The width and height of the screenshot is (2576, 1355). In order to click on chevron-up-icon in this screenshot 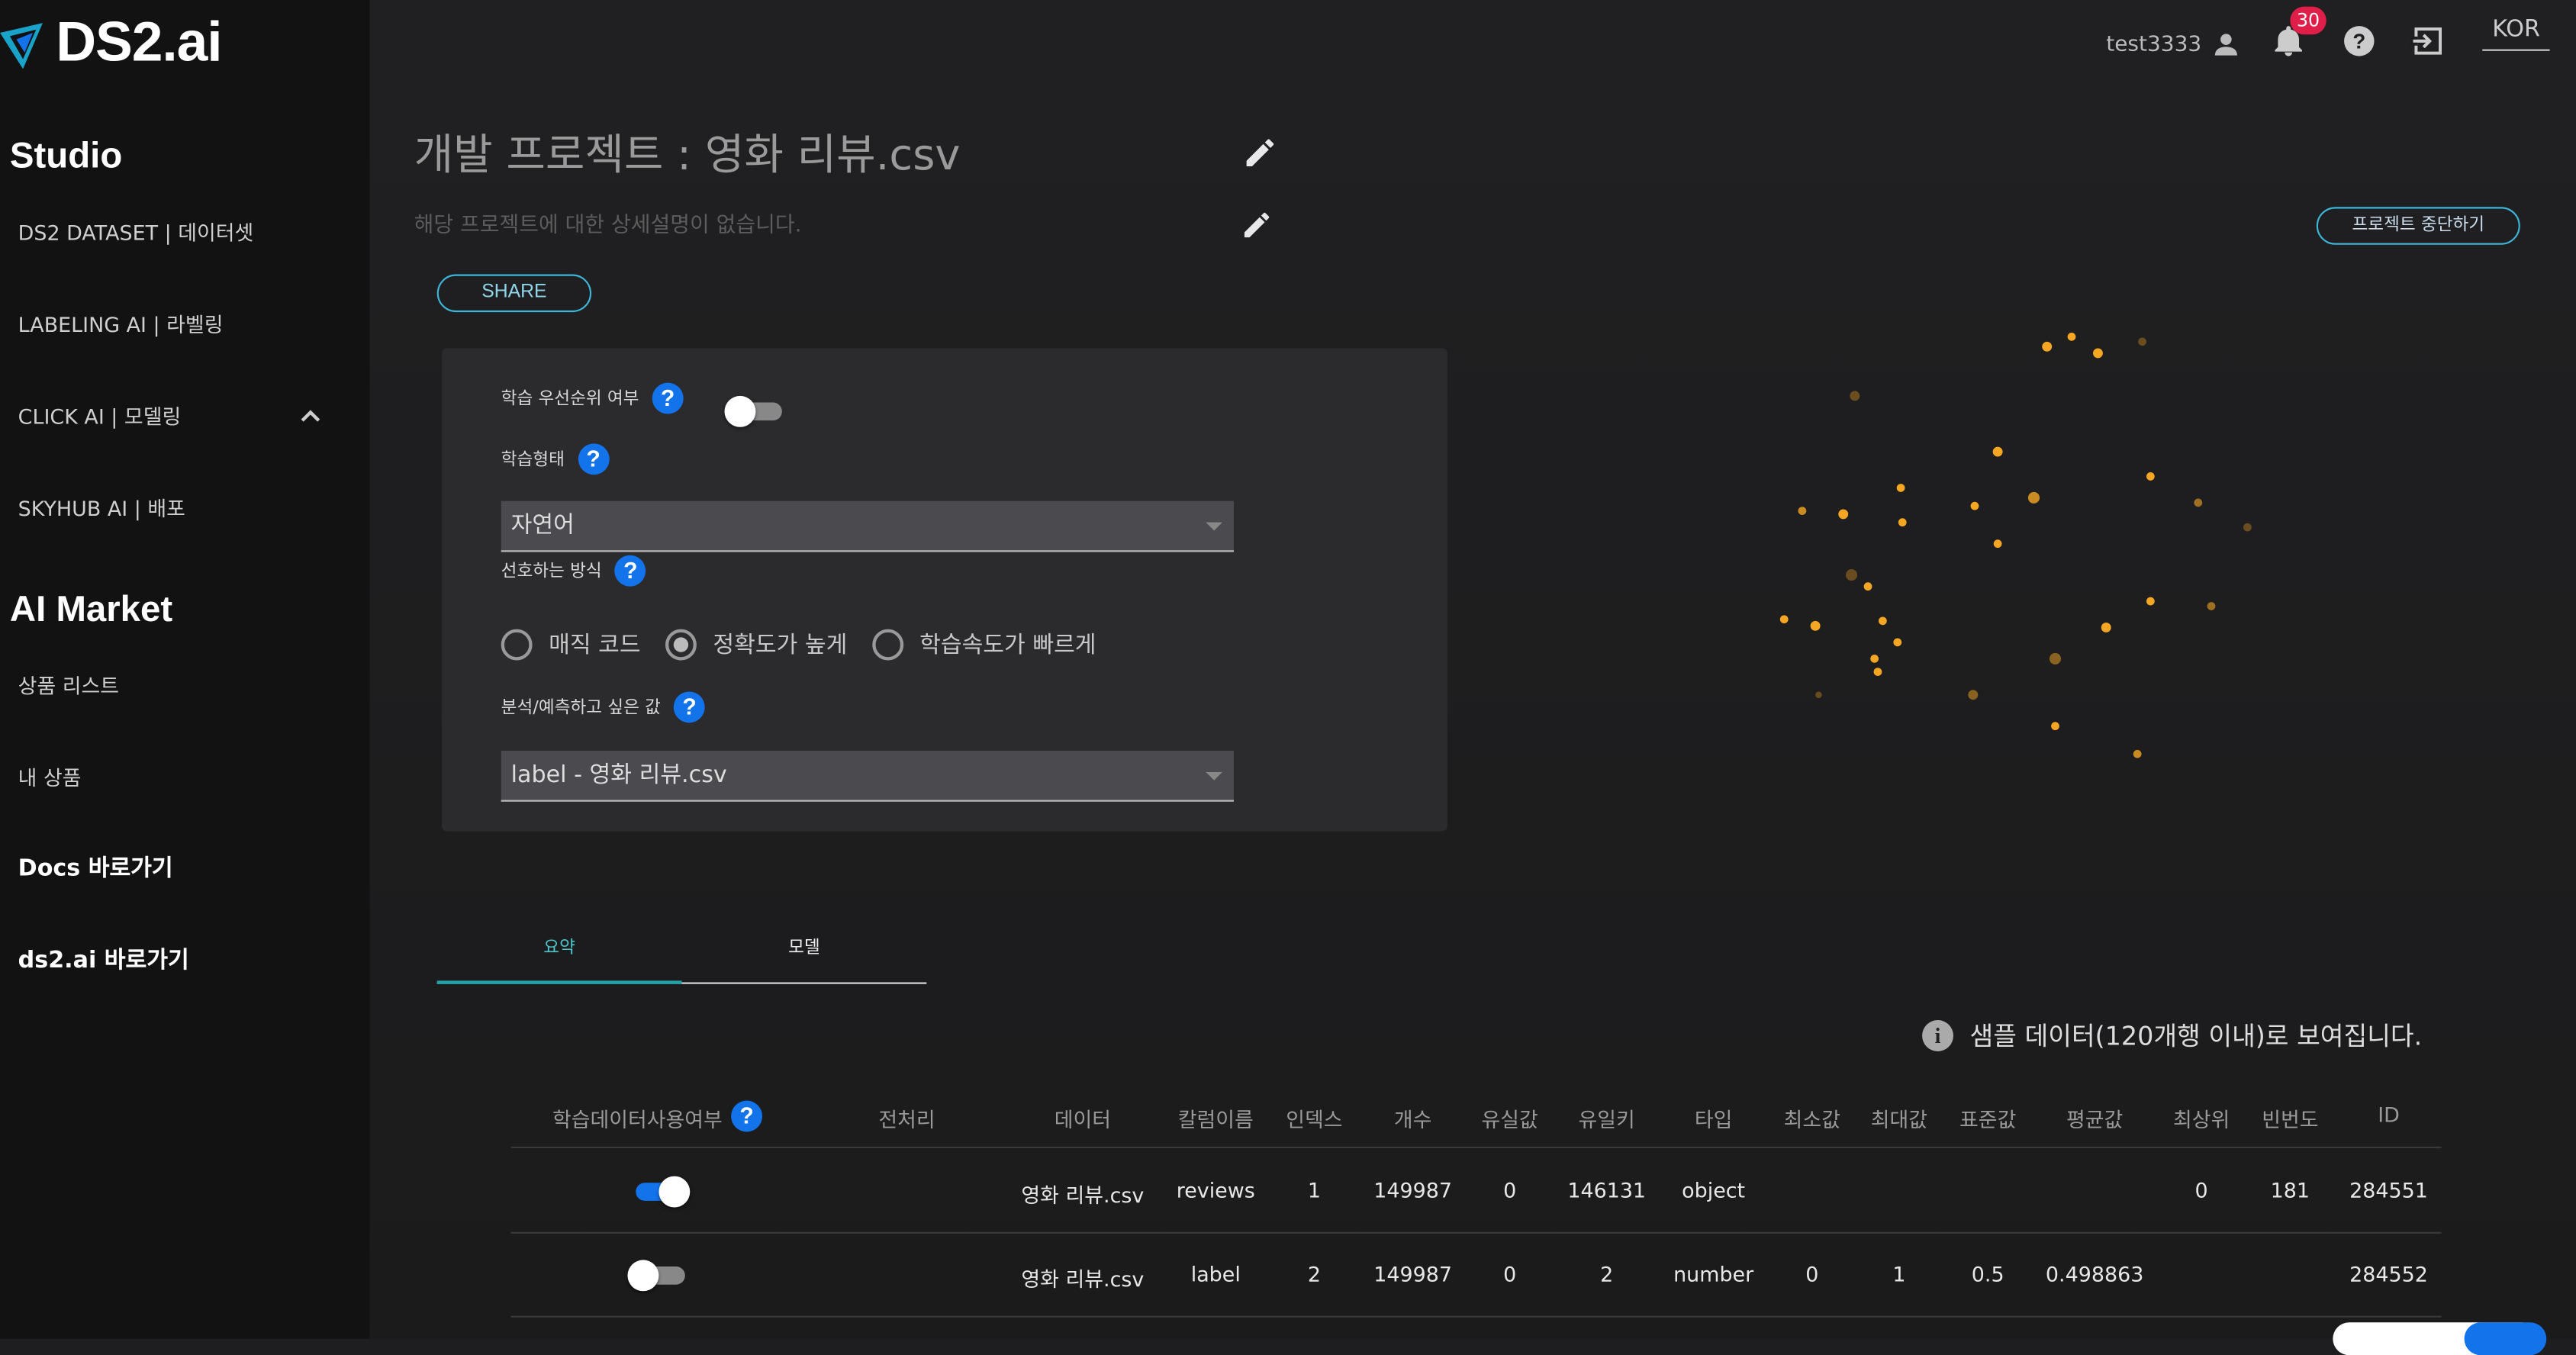, I will do `click(310, 415)`.